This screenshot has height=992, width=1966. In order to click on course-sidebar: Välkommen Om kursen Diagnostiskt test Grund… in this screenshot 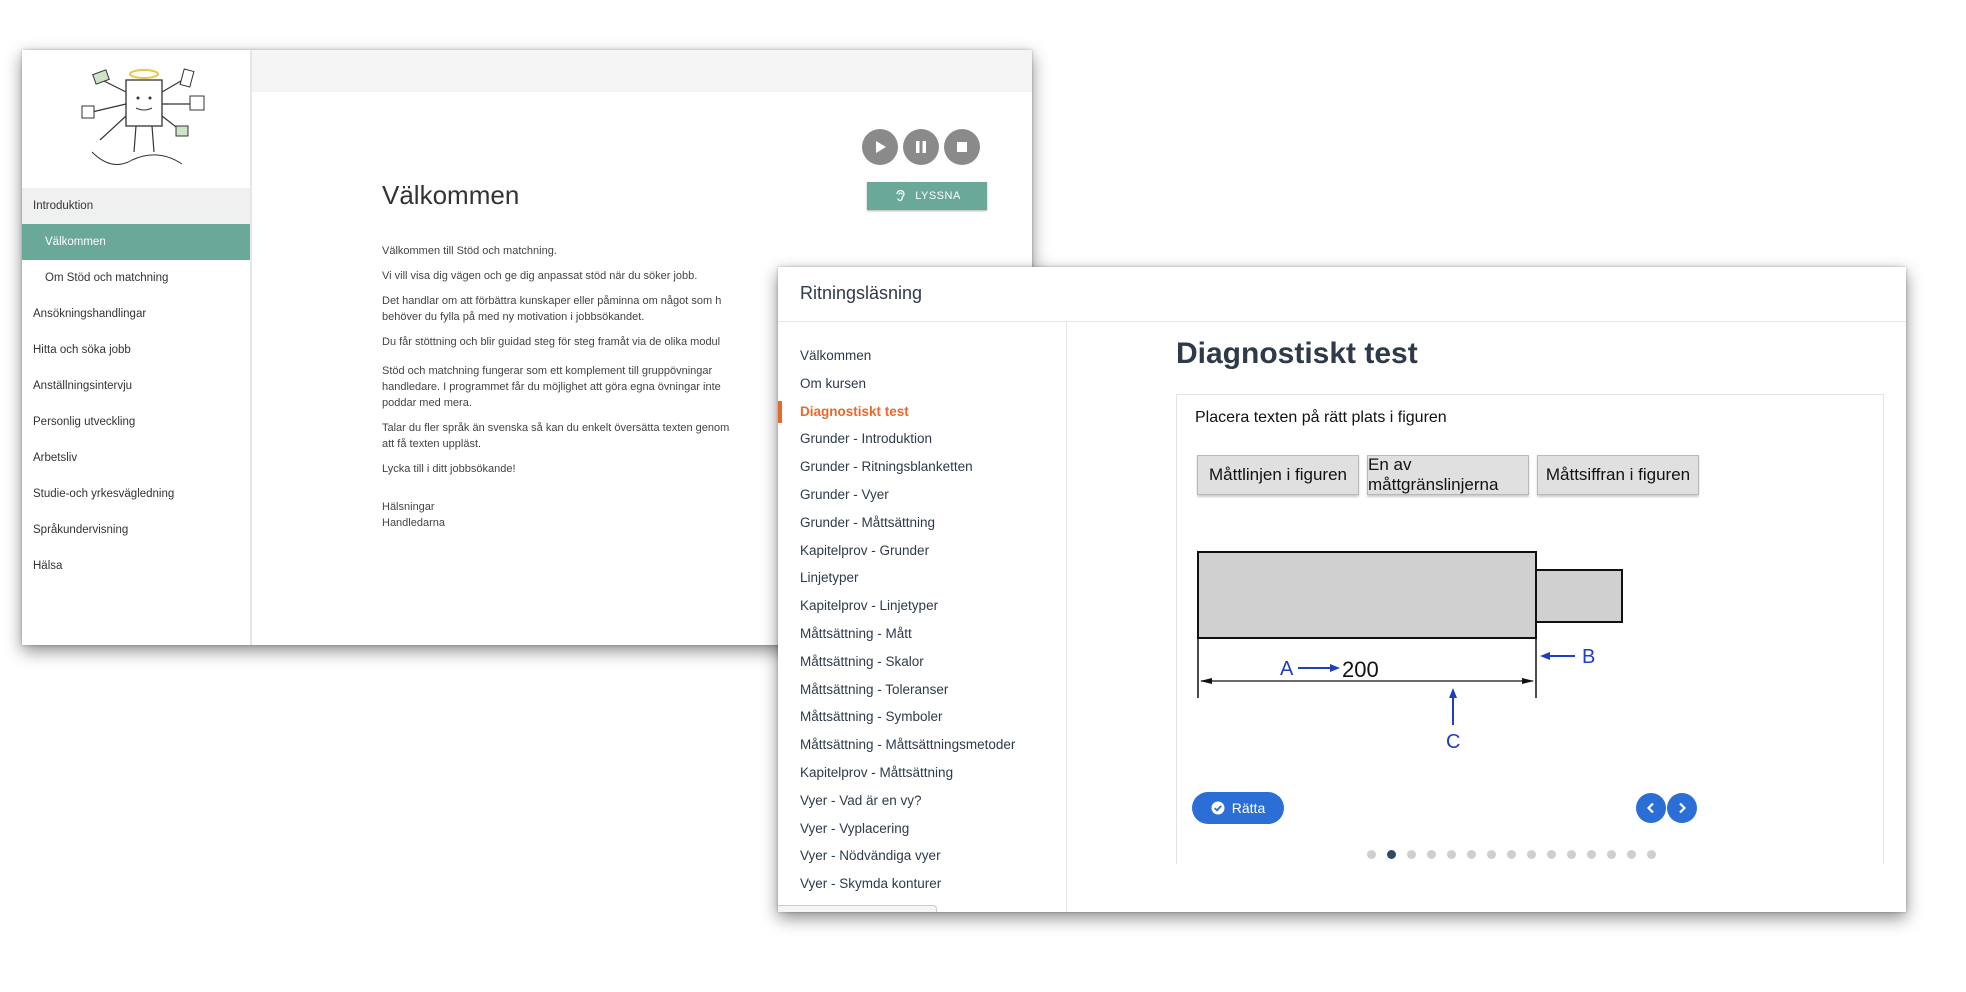, I will do `click(922, 617)`.